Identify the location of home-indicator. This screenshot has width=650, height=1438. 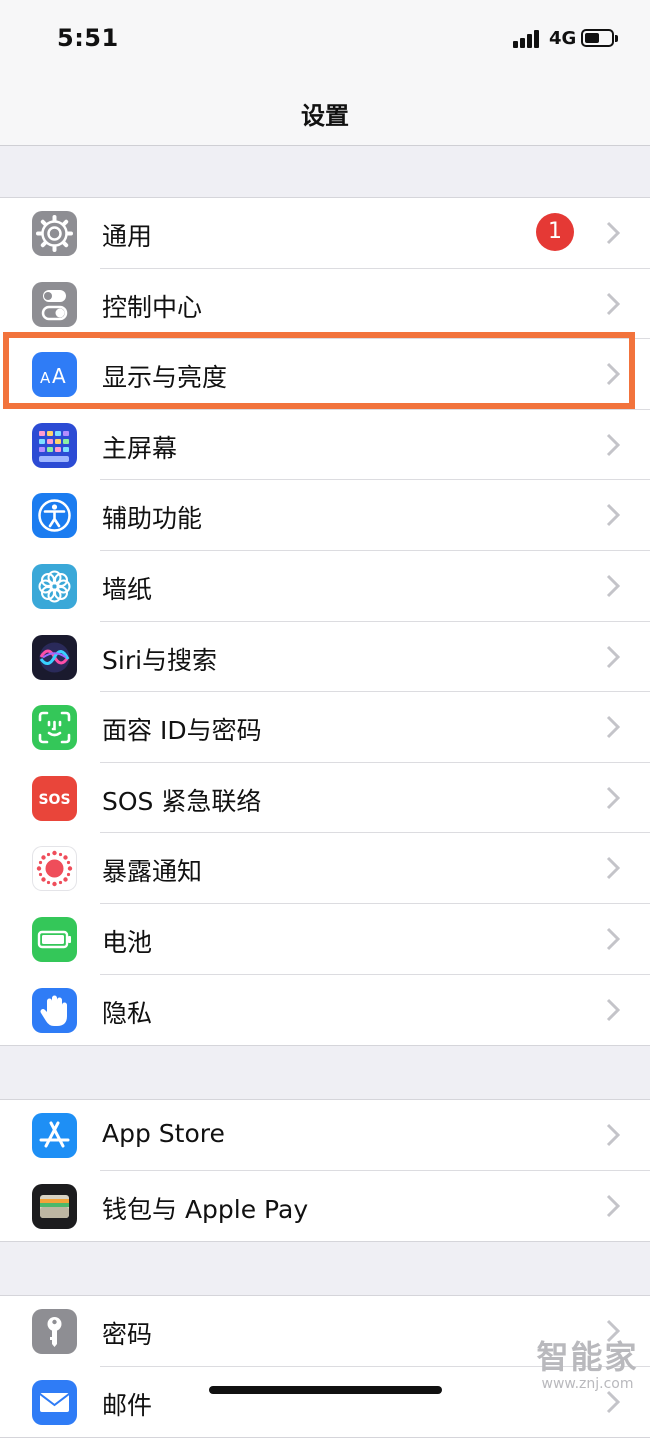
(325, 1390).